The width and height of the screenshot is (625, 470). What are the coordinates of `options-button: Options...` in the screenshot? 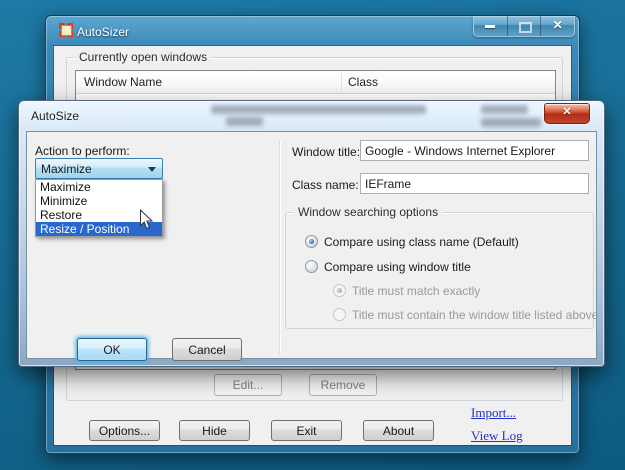 It's located at (124, 430).